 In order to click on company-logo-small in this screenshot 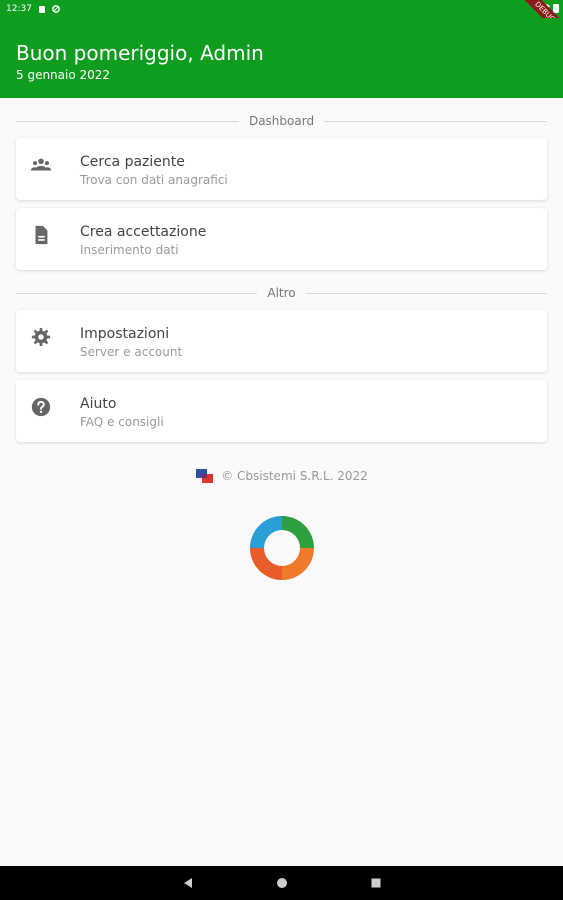, I will do `click(205, 476)`.